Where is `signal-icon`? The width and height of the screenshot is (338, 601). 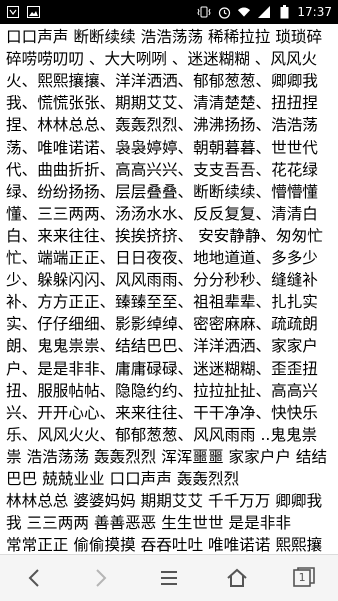
signal-icon is located at coordinates (264, 12).